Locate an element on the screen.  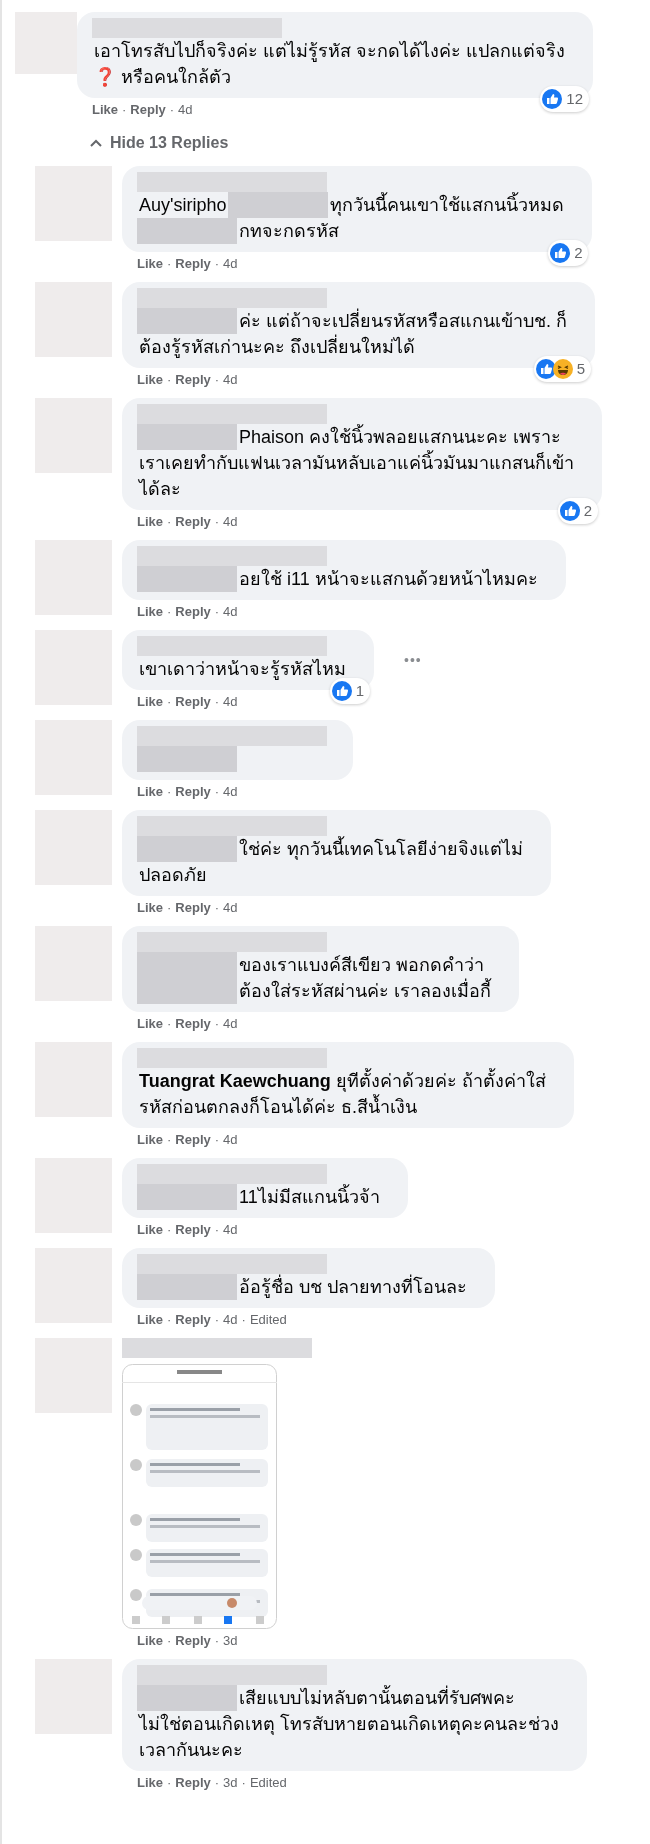
comment-text: 11ไม่มีสแกนนิ้วจ้า is located at coordinates (309, 1197).